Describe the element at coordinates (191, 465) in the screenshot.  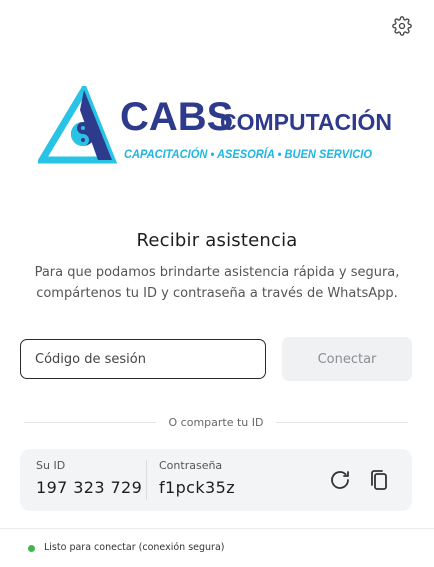
I see `password-label: Contraseña` at that location.